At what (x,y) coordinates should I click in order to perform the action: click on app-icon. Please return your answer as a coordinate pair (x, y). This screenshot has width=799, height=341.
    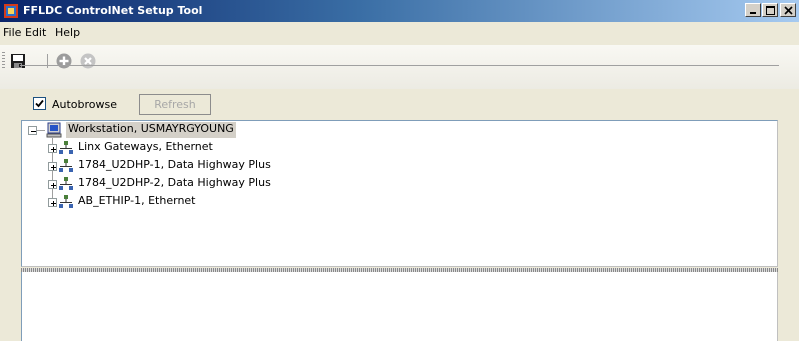
    Looking at the image, I should click on (11, 11).